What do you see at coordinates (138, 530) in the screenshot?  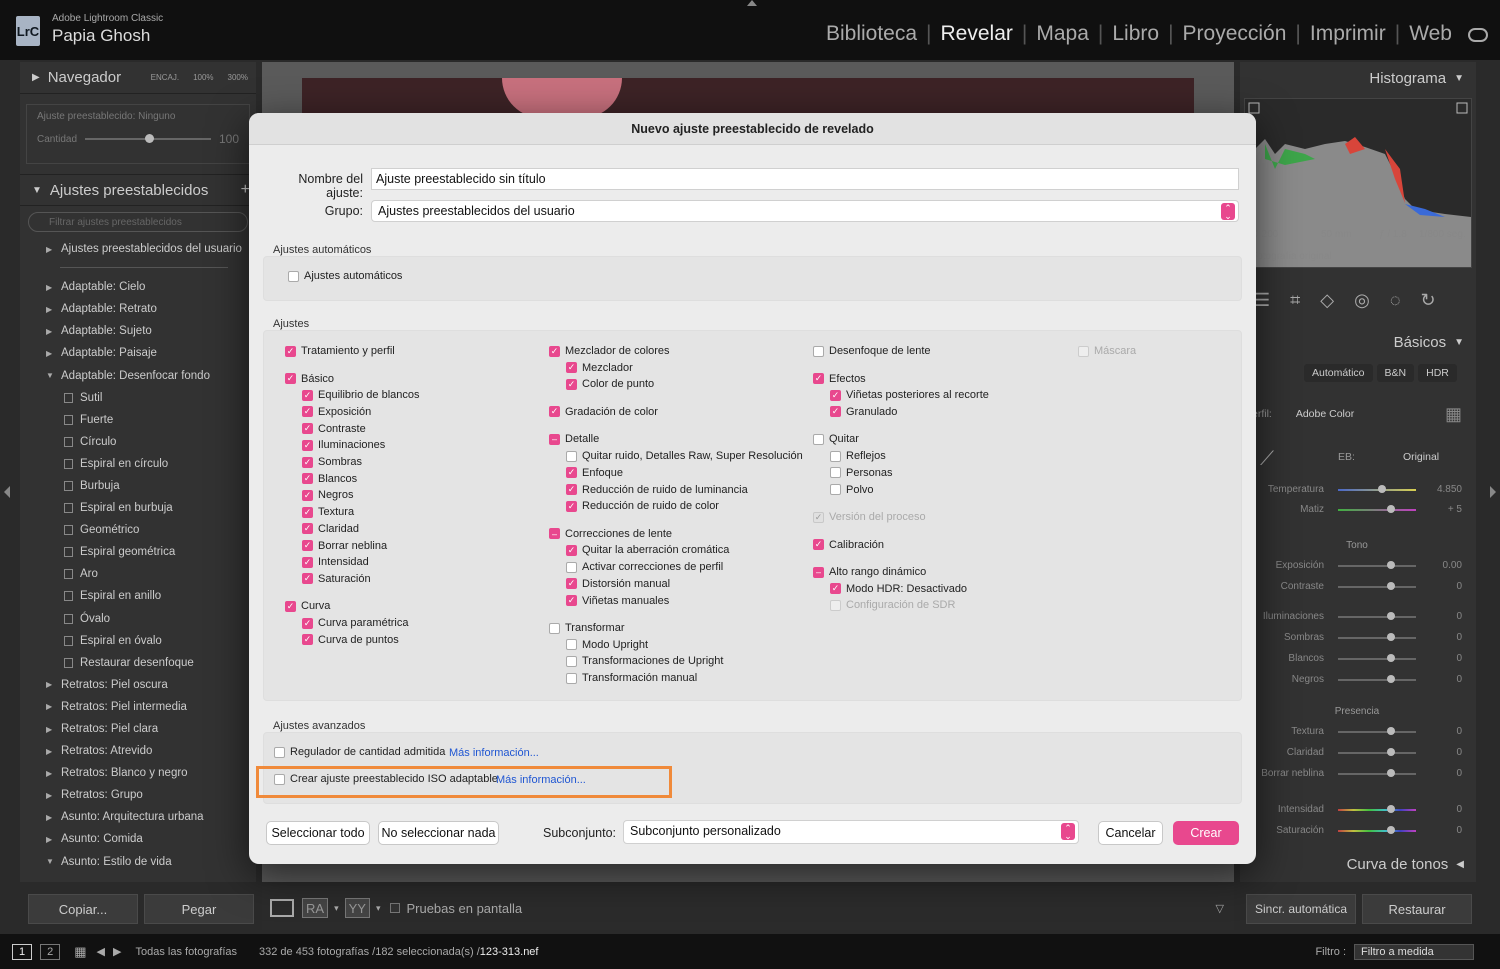 I see `preset-list-item: Geométrico` at bounding box center [138, 530].